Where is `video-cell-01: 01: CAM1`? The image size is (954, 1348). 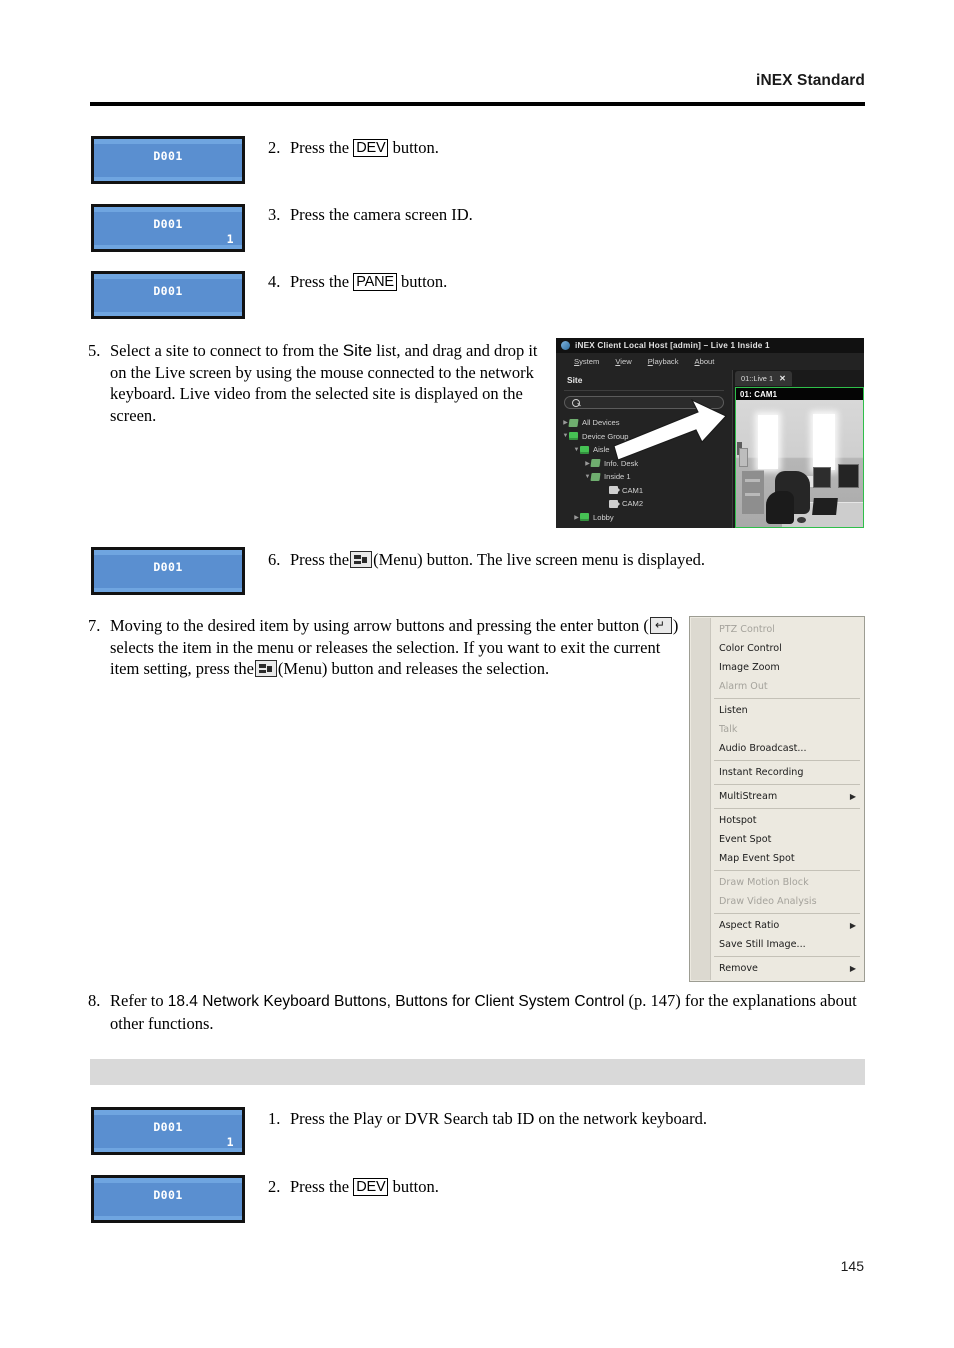 video-cell-01: 01: CAM1 is located at coordinates (799, 457).